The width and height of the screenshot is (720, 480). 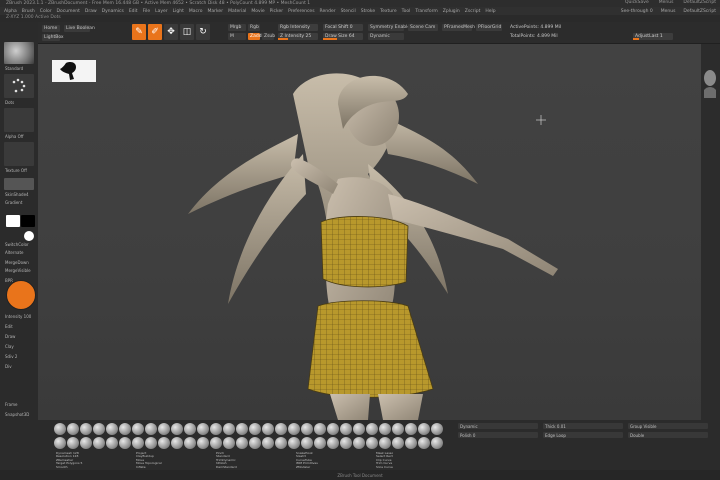 What do you see at coordinates (637, 11) in the screenshot?
I see `menubar-right-item: See-through 0` at bounding box center [637, 11].